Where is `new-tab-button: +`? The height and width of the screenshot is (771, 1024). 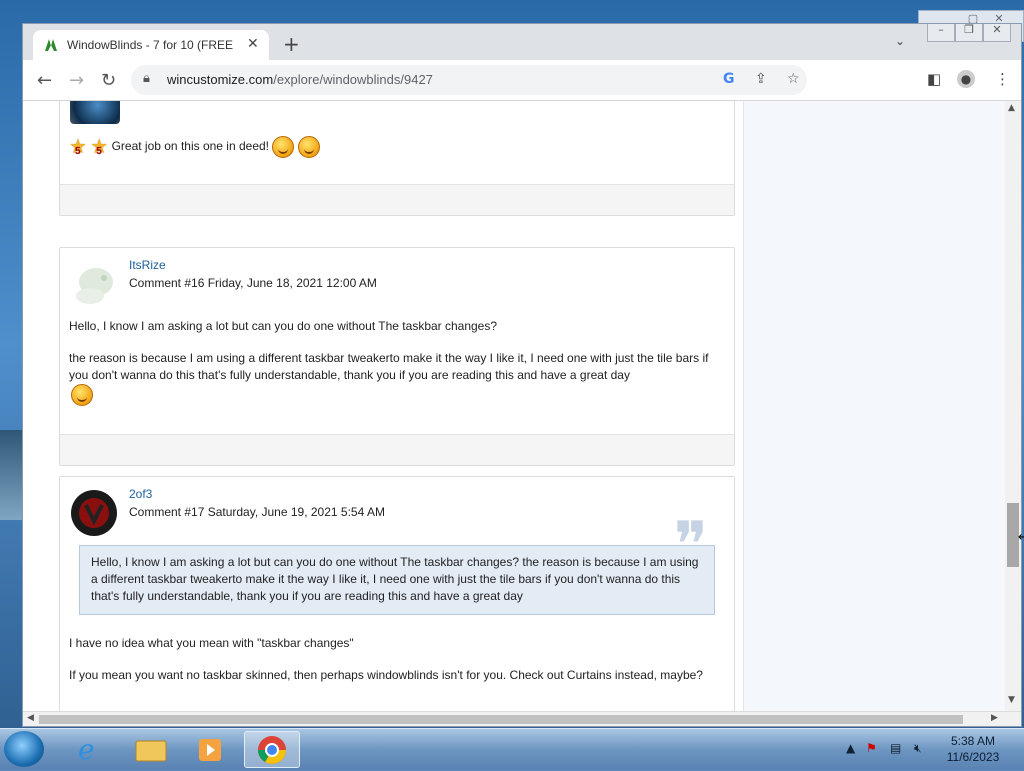 new-tab-button: + is located at coordinates (291, 44).